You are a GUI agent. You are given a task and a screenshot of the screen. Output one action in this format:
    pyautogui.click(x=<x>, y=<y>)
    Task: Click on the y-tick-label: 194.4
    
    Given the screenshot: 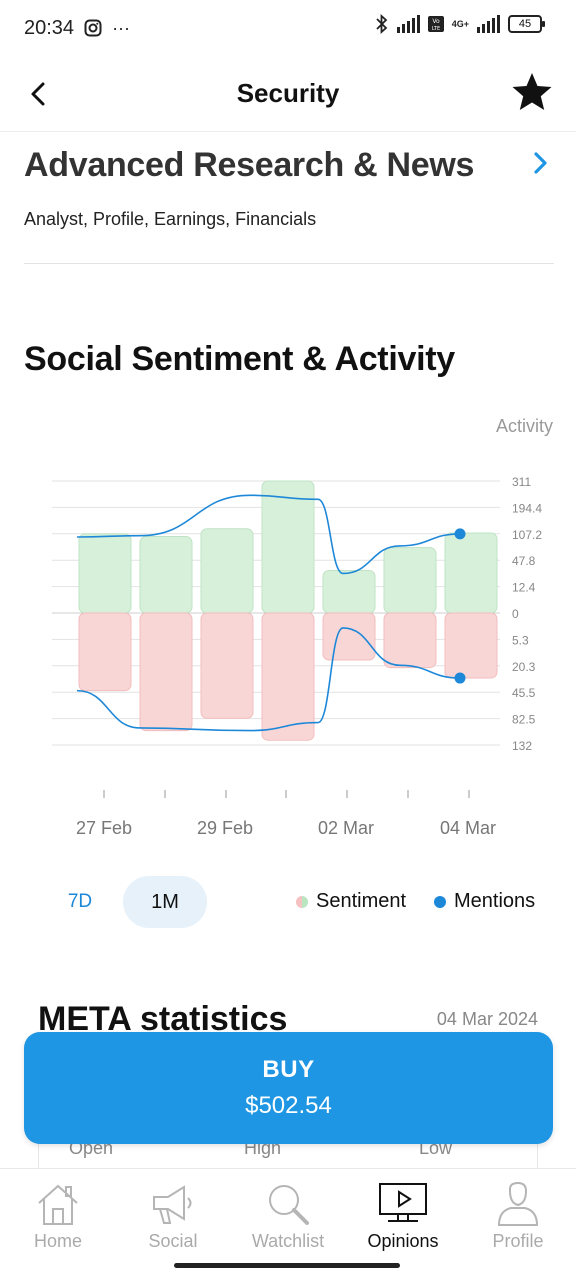 What is the action you would take?
    pyautogui.click(x=527, y=508)
    